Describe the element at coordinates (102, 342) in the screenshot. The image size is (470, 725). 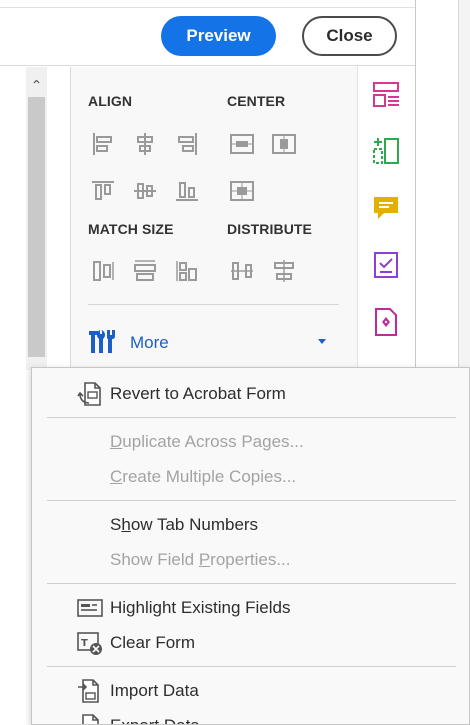
I see `tools-wrench-icon` at that location.